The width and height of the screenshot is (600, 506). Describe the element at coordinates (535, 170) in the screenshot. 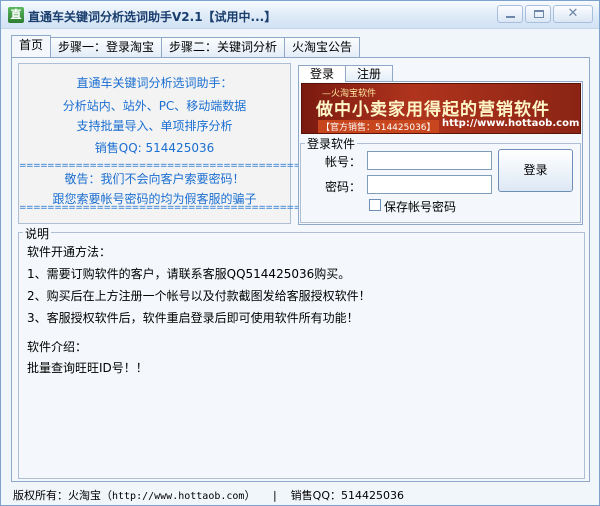

I see `login-button: 登录` at that location.